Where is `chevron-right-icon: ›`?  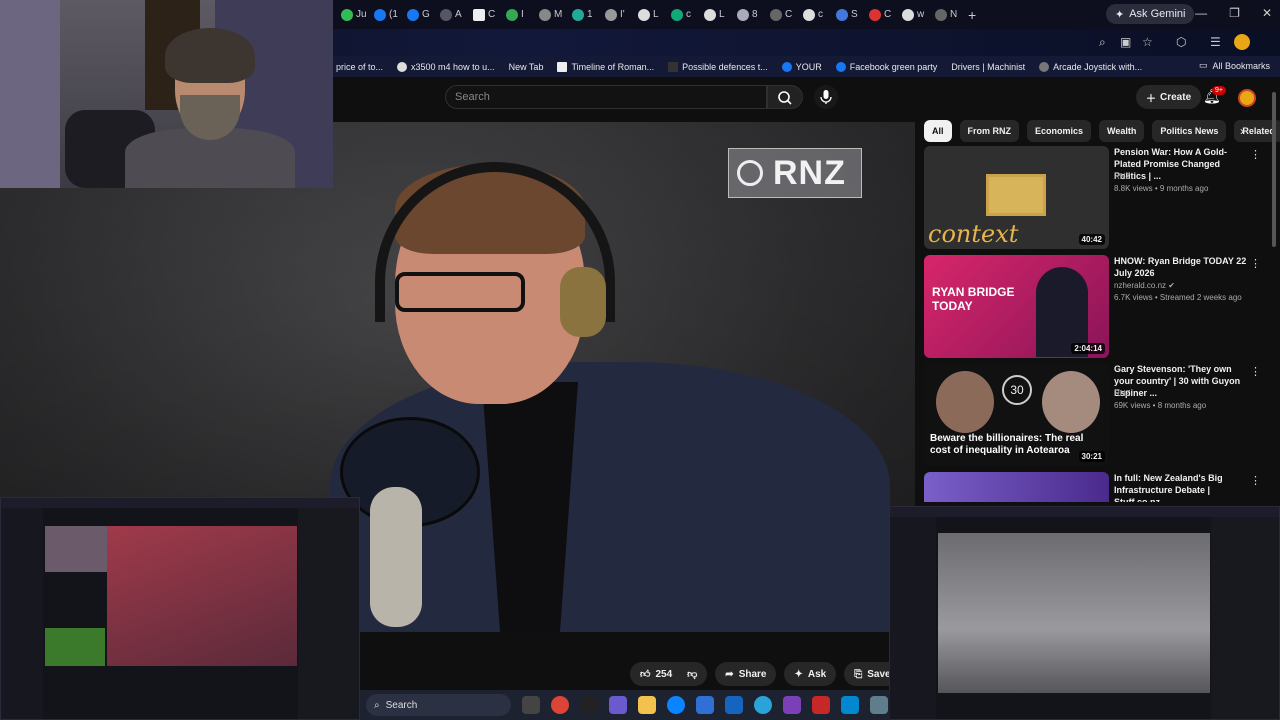 chevron-right-icon: › is located at coordinates (1242, 131).